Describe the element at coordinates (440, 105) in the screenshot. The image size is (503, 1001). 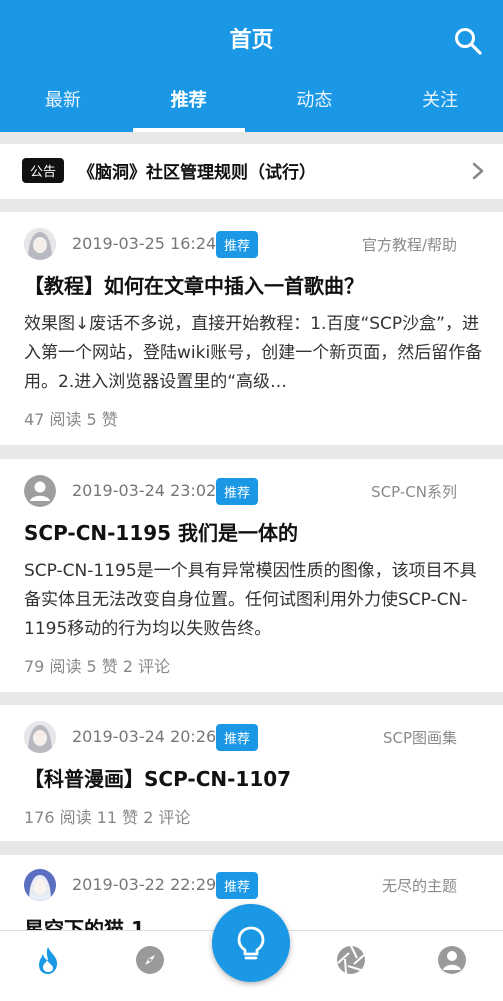
I see `tab-following: 关注` at that location.